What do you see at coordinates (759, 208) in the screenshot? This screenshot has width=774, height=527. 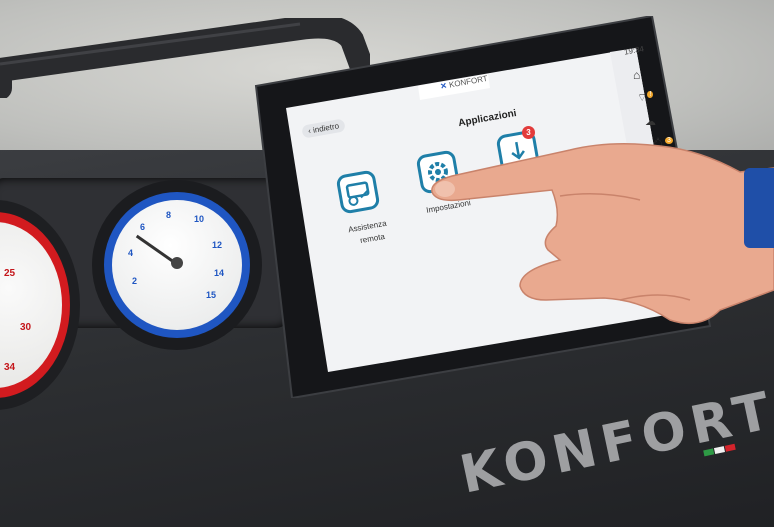 I see `blue-sleeve` at bounding box center [759, 208].